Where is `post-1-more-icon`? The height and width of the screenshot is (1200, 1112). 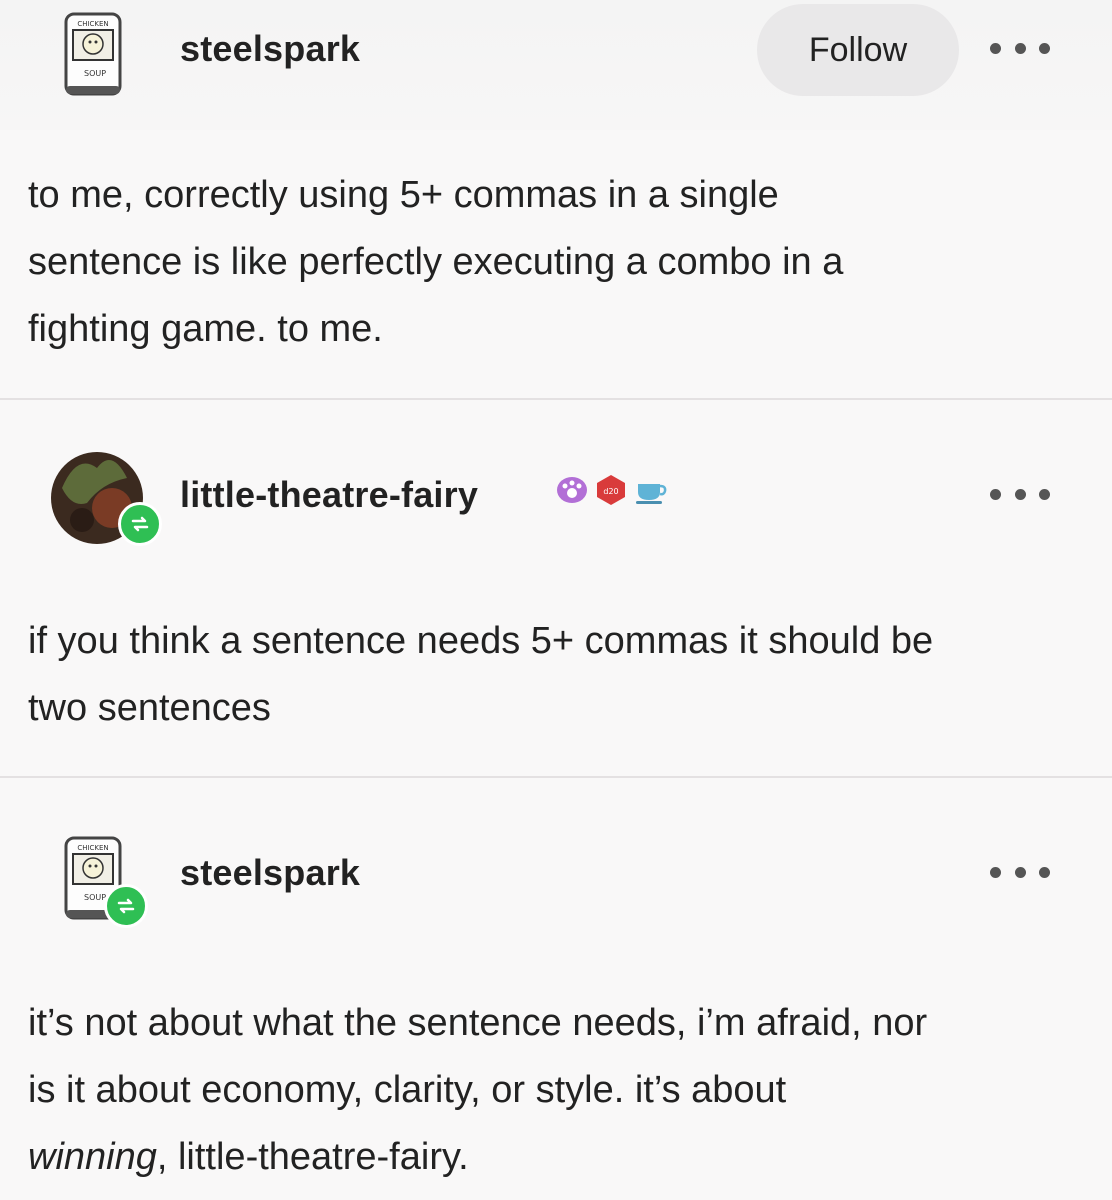
post-1-more-icon is located at coordinates (1020, 48).